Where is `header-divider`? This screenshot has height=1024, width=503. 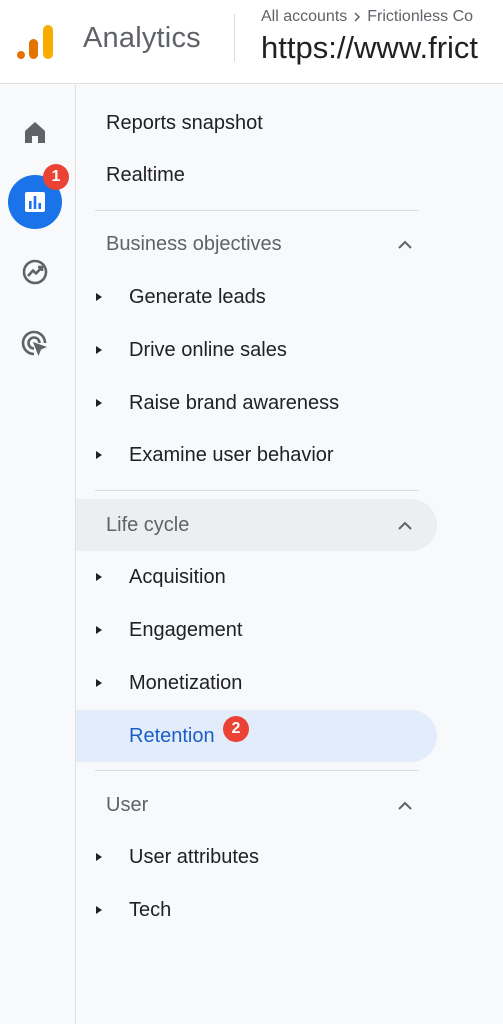
header-divider is located at coordinates (234, 38).